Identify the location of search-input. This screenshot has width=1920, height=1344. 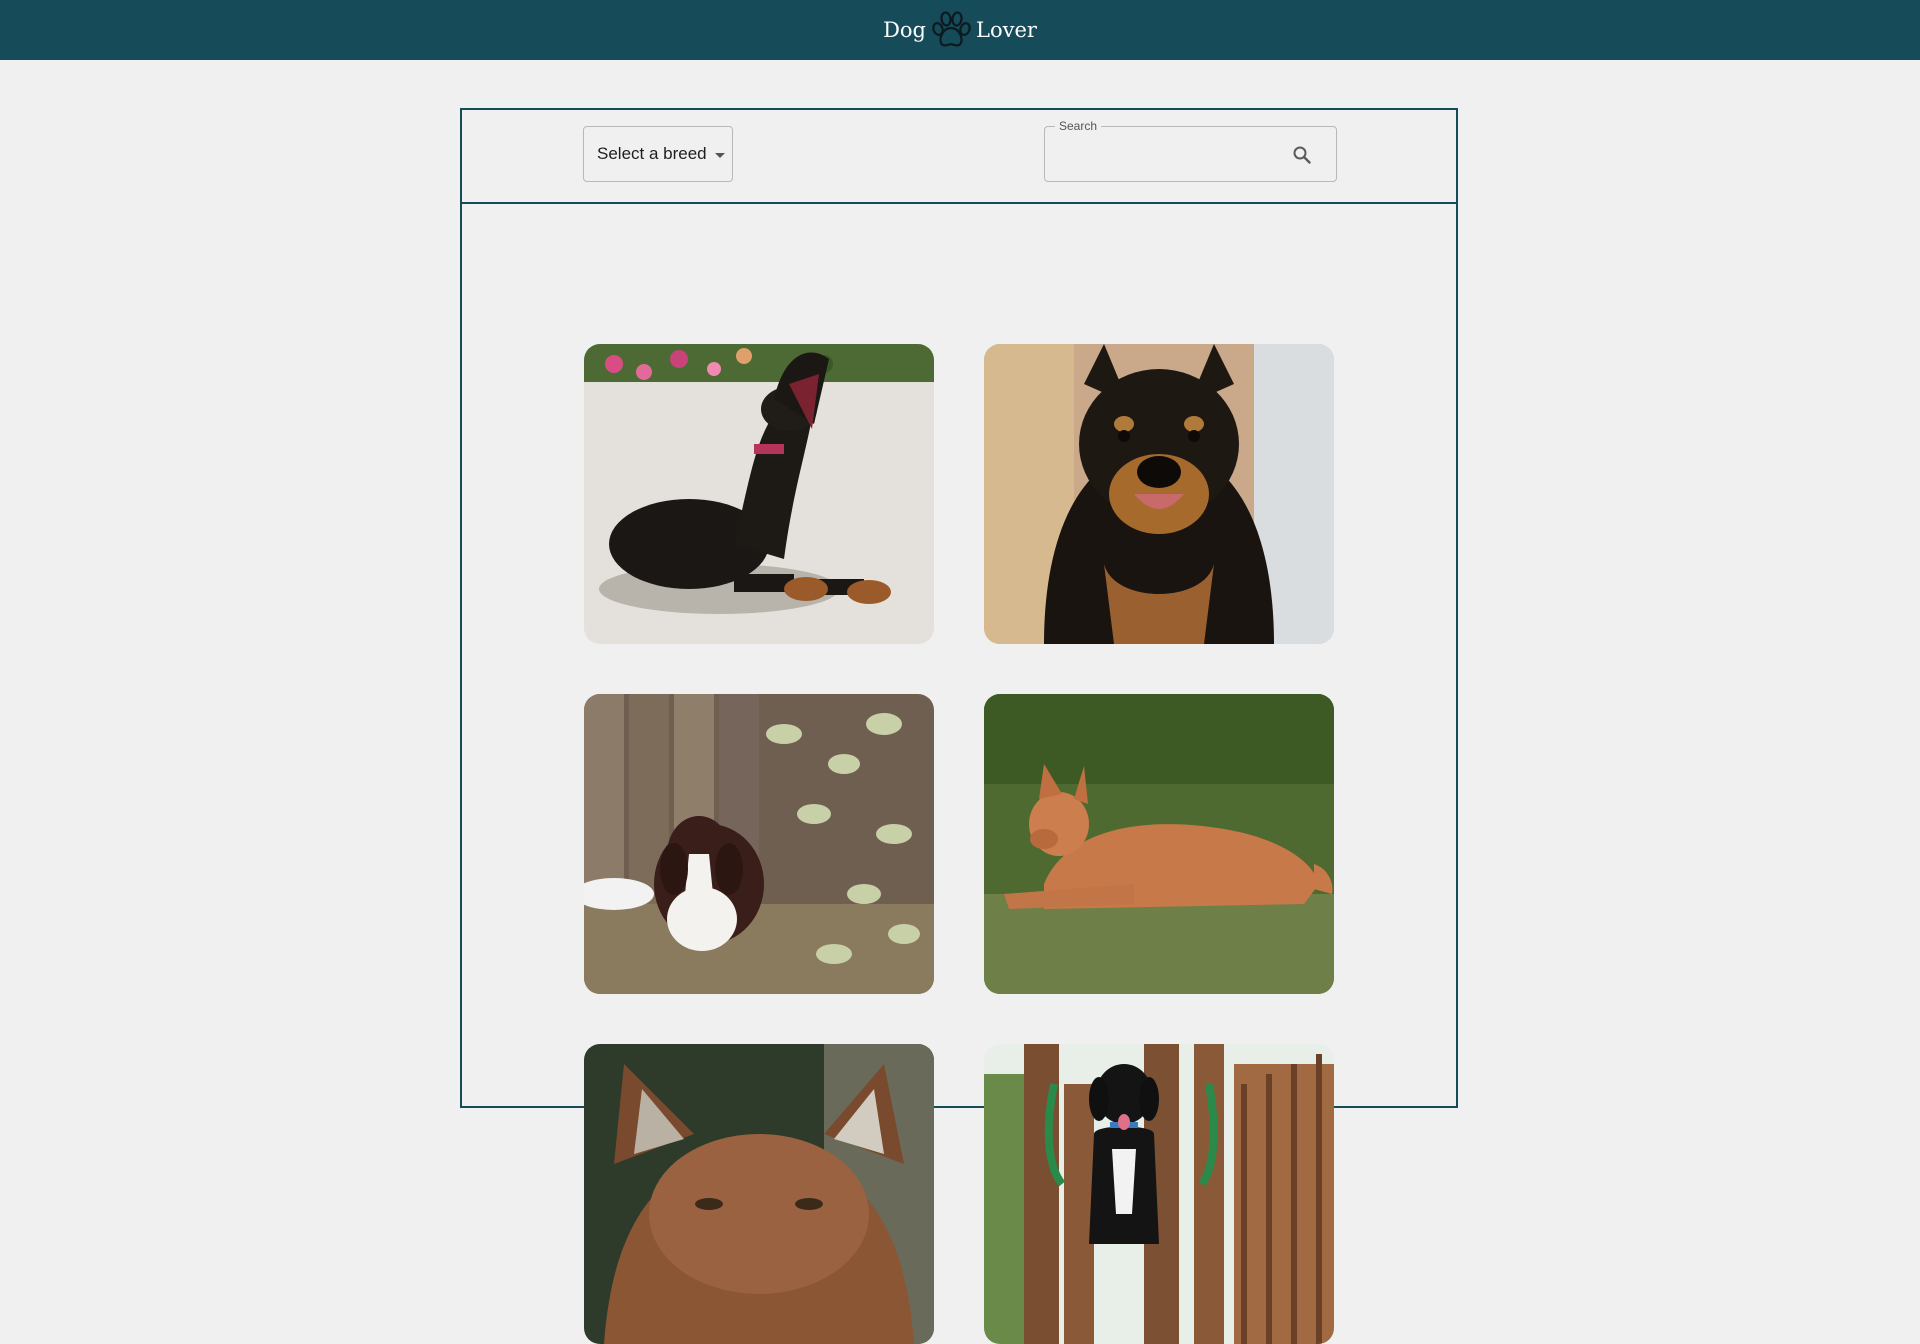
(1169, 155).